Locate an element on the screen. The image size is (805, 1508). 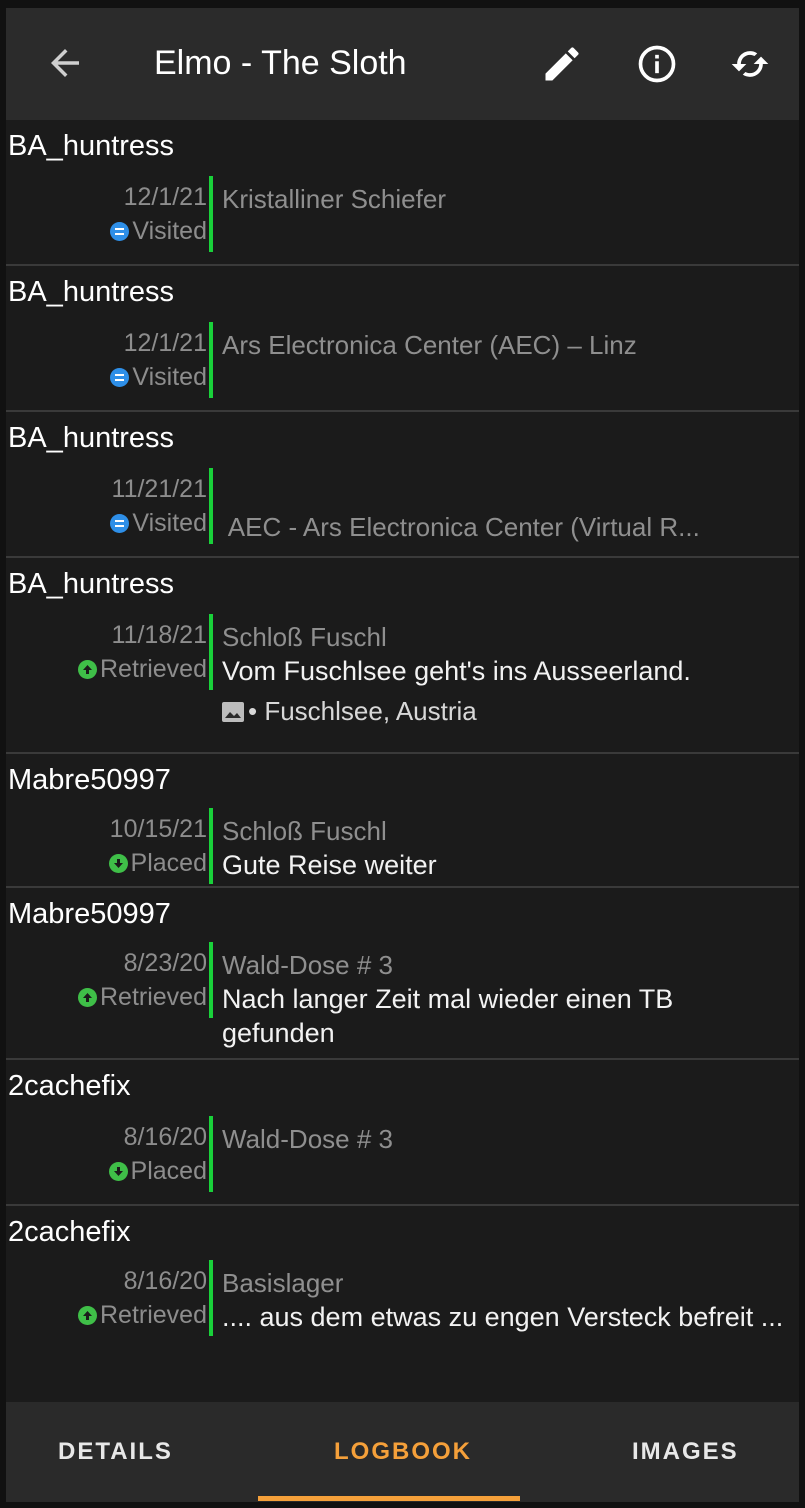
tab-logbook: LOGBOOK is located at coordinates (403, 1452).